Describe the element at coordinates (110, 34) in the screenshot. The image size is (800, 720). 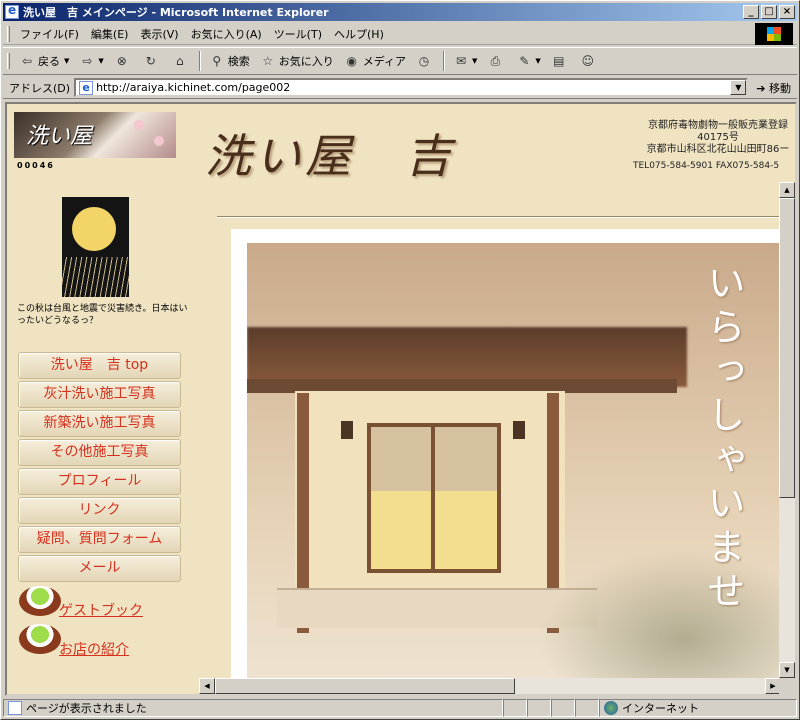
I see `menu-edit: 編集(E)` at that location.